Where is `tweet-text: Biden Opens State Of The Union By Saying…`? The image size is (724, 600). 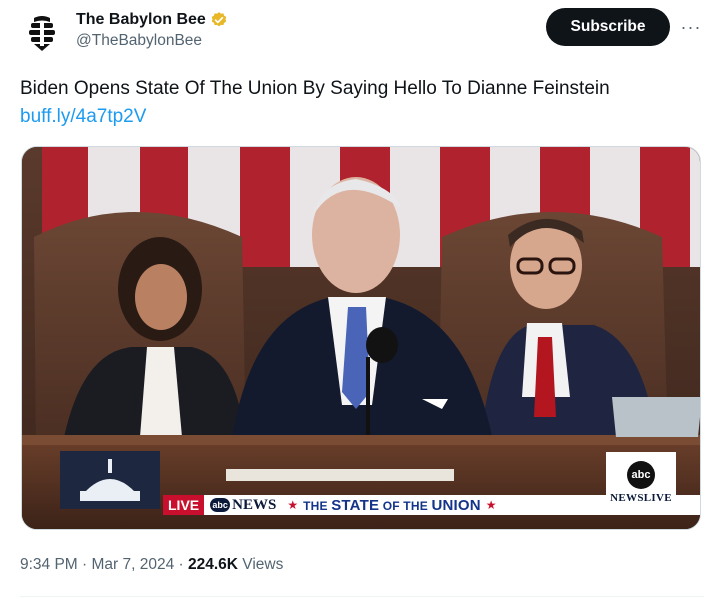 tweet-text: Biden Opens State Of The Union By Saying… is located at coordinates (315, 88).